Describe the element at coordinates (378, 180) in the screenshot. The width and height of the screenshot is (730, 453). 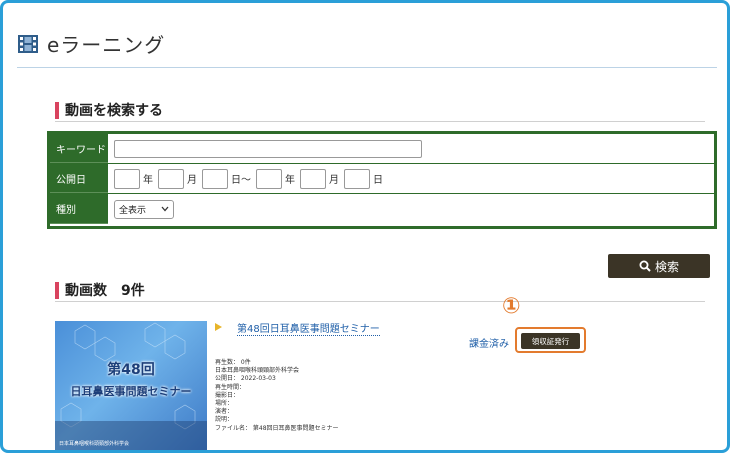
I see `day-unit-end: 日` at that location.